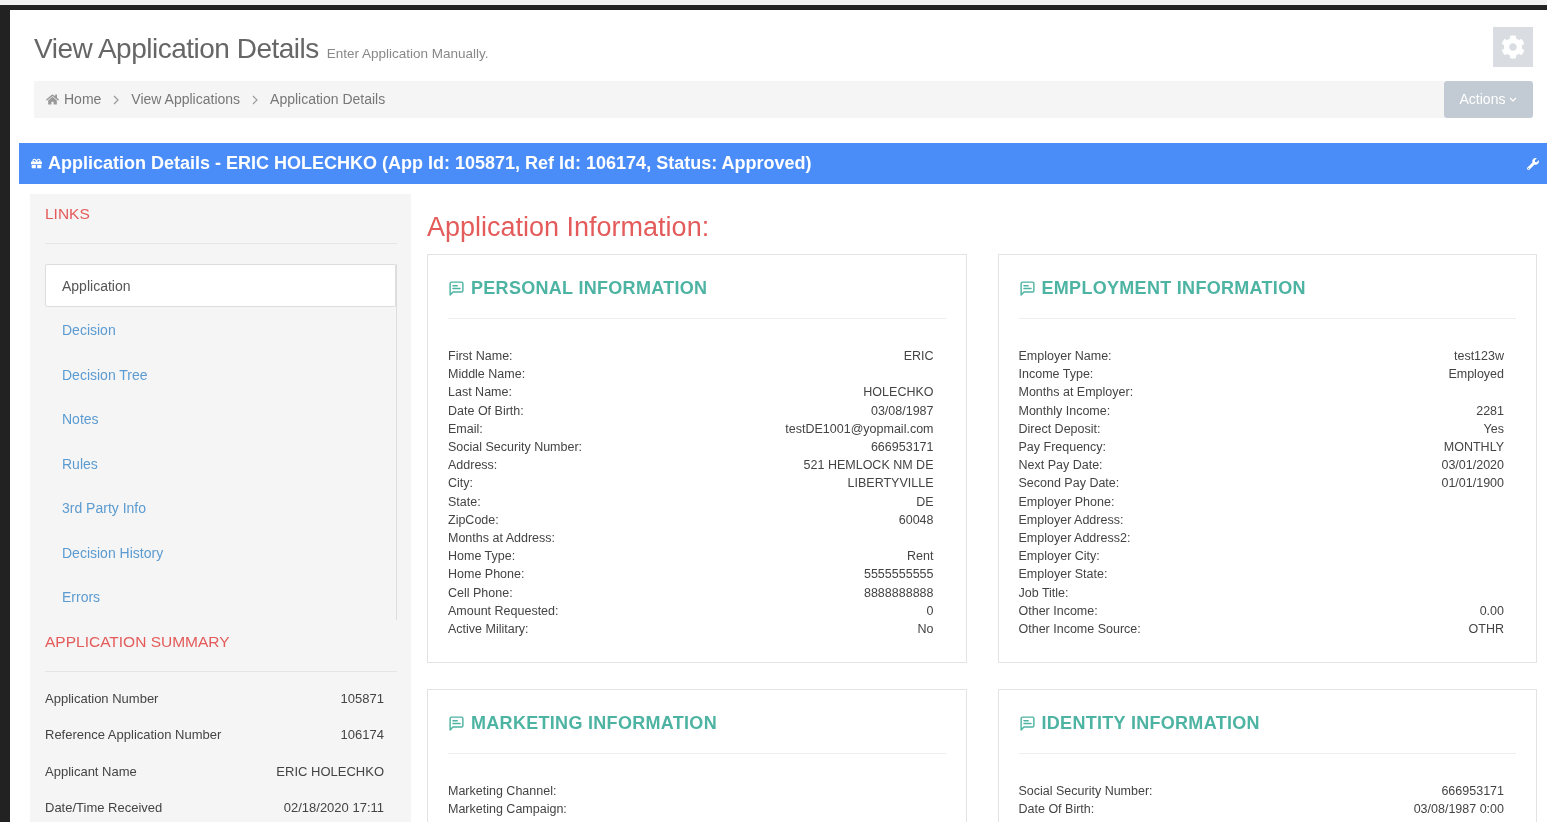  Describe the element at coordinates (1076, 393) in the screenshot. I see `field-label: Months at Employer:` at that location.